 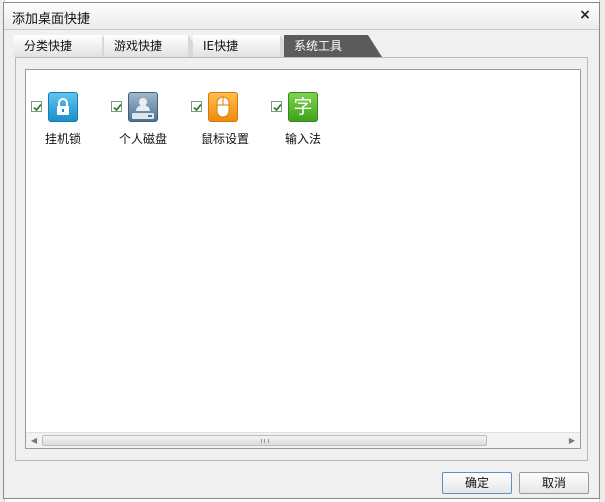 What do you see at coordinates (303, 139) in the screenshot?
I see `shortcut-label: 输入法` at bounding box center [303, 139].